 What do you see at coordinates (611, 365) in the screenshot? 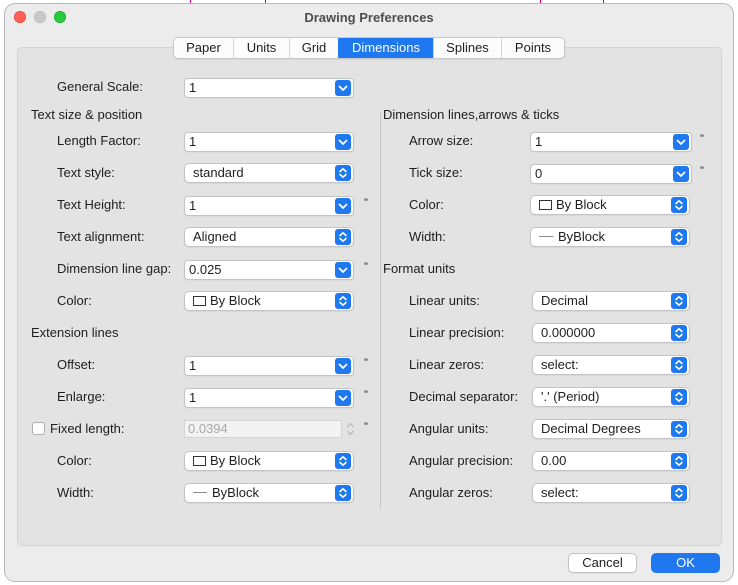
I see `linear-zeros-popup: select:` at bounding box center [611, 365].